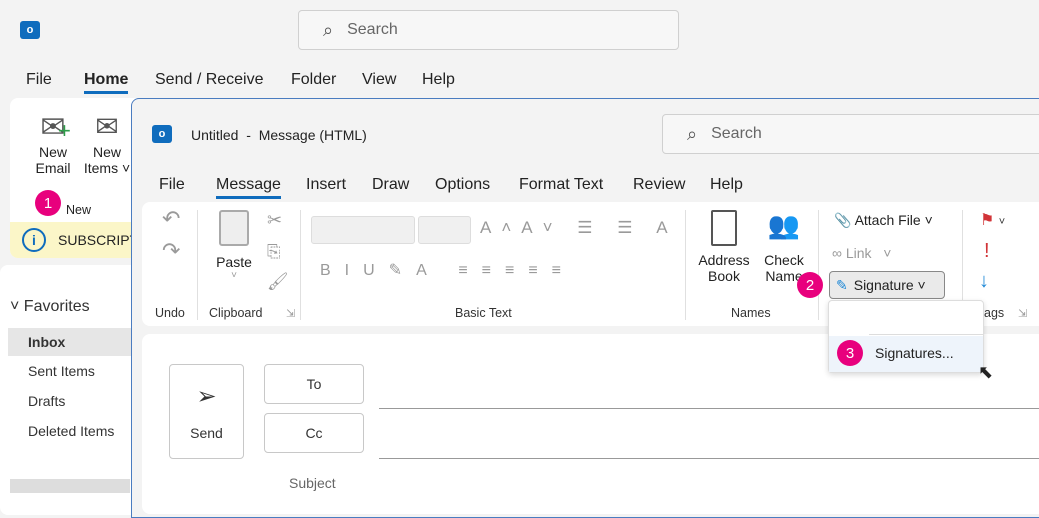  What do you see at coordinates (984, 281) in the screenshot?
I see `low-importance-icon: ↓` at bounding box center [984, 281].